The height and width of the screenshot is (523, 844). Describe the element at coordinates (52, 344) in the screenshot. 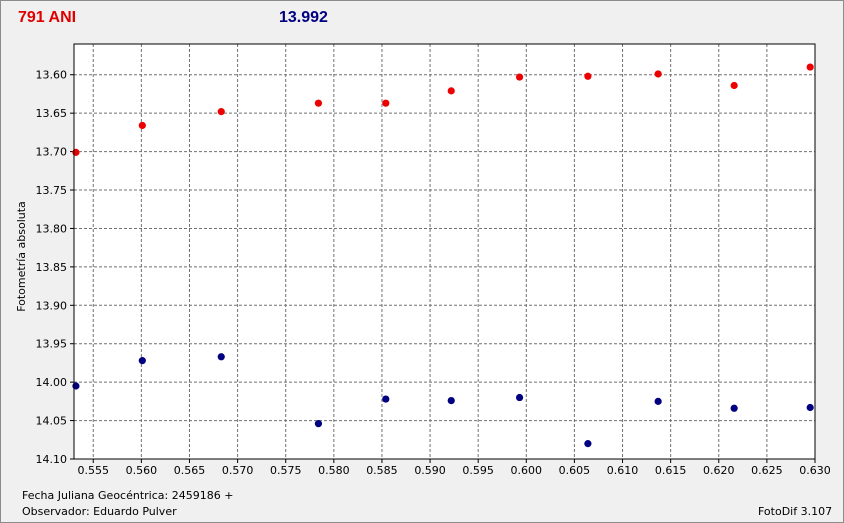

I see `y-tick-label: 13.95` at that location.